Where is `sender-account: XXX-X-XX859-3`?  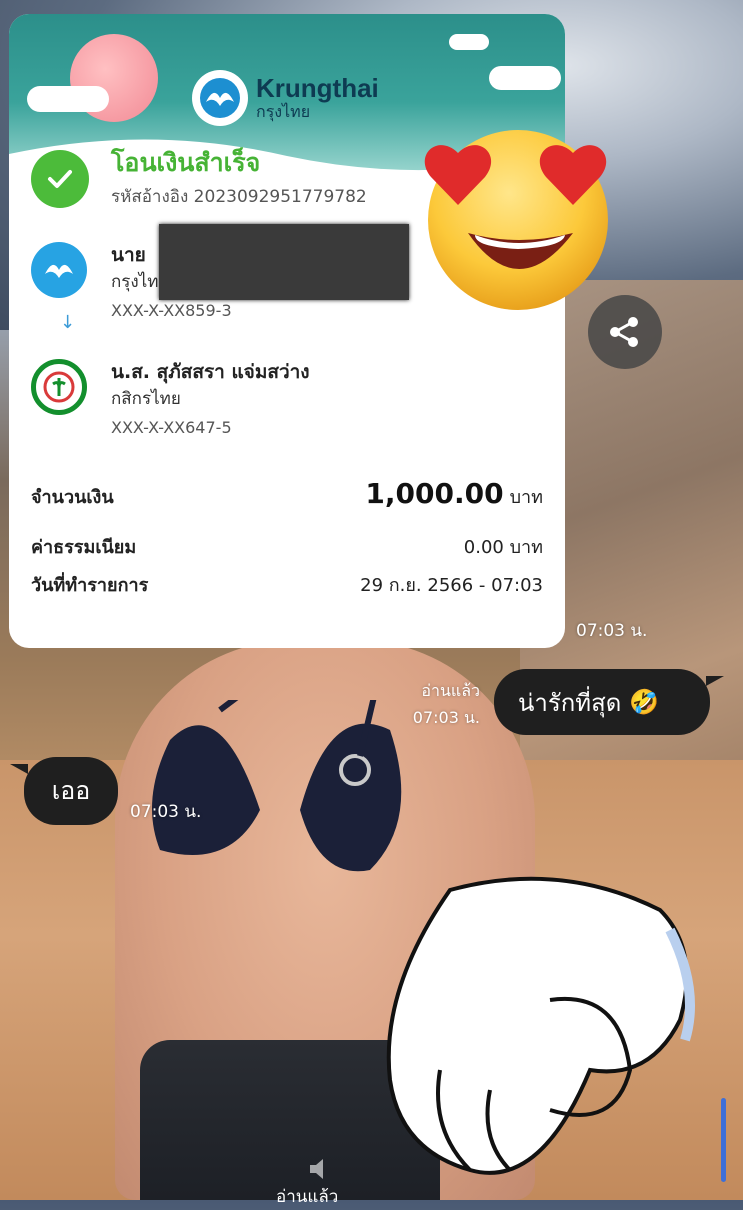
sender-account: XXX-X-XX859-3 is located at coordinates (171, 310).